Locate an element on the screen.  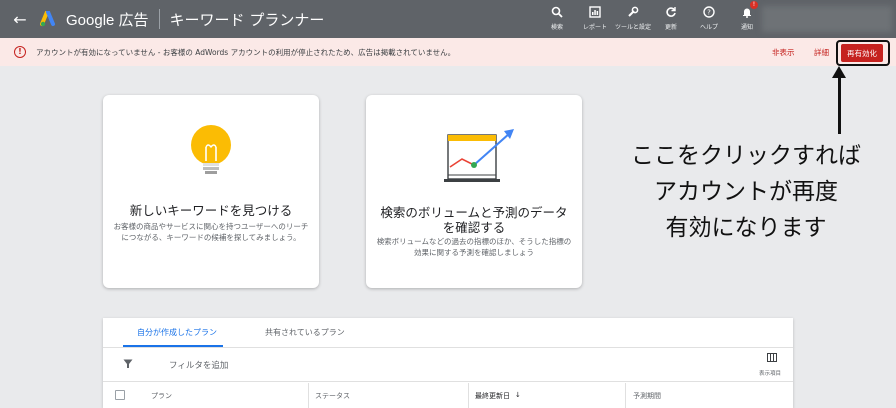
report-icon is located at coordinates (595, 12).